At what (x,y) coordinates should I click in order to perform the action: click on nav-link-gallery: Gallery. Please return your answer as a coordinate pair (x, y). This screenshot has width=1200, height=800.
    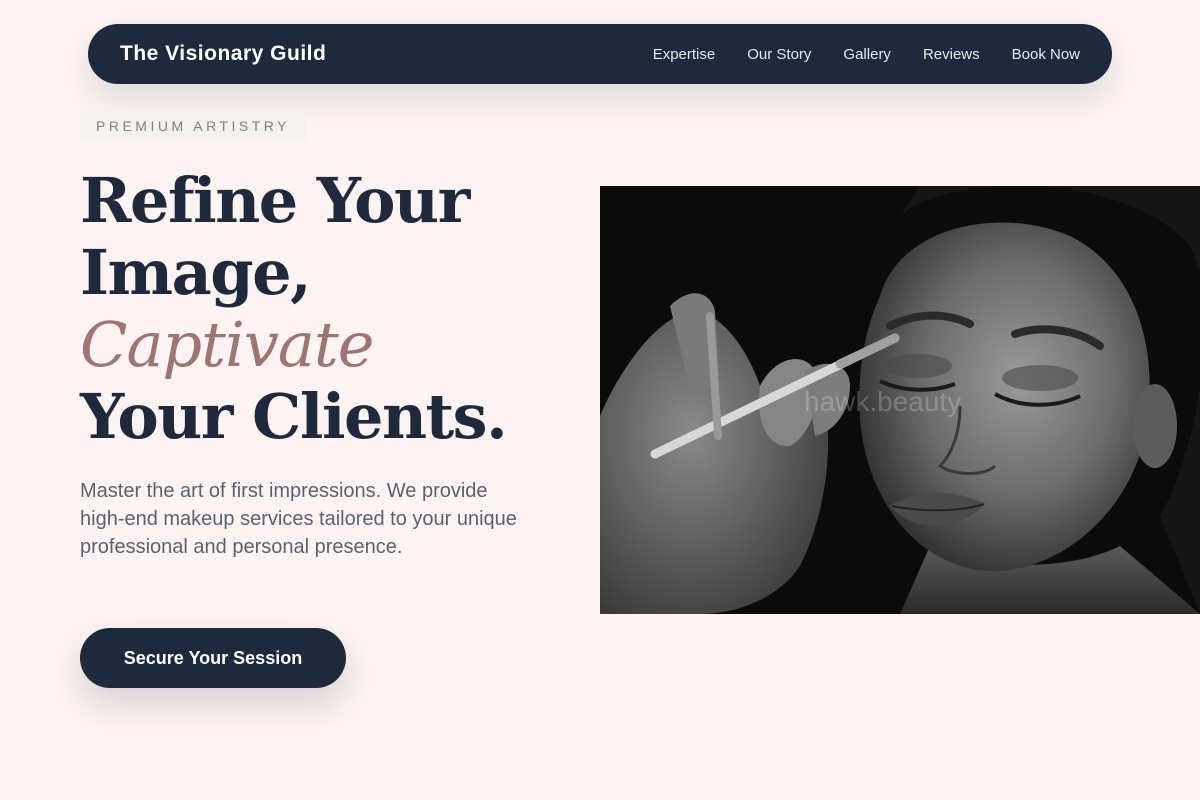
    Looking at the image, I should click on (867, 54).